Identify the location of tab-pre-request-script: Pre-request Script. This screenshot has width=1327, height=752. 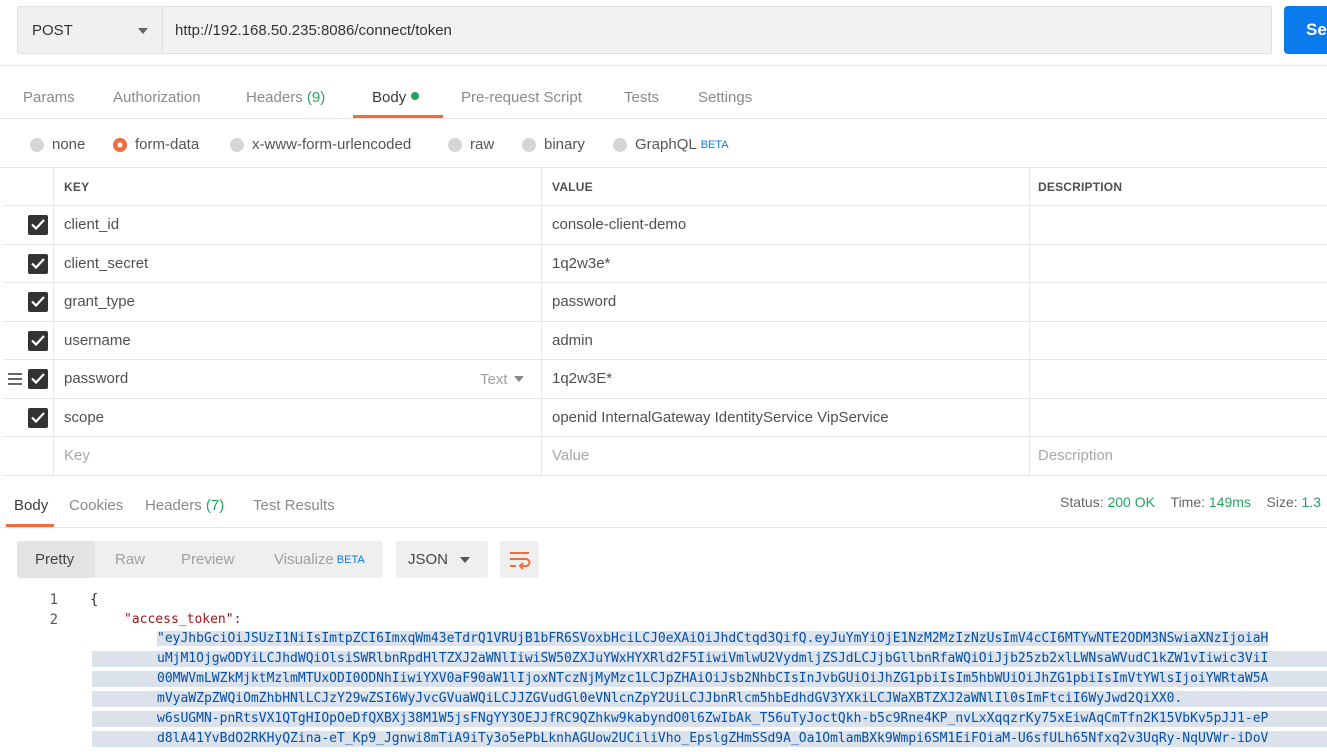
(521, 97).